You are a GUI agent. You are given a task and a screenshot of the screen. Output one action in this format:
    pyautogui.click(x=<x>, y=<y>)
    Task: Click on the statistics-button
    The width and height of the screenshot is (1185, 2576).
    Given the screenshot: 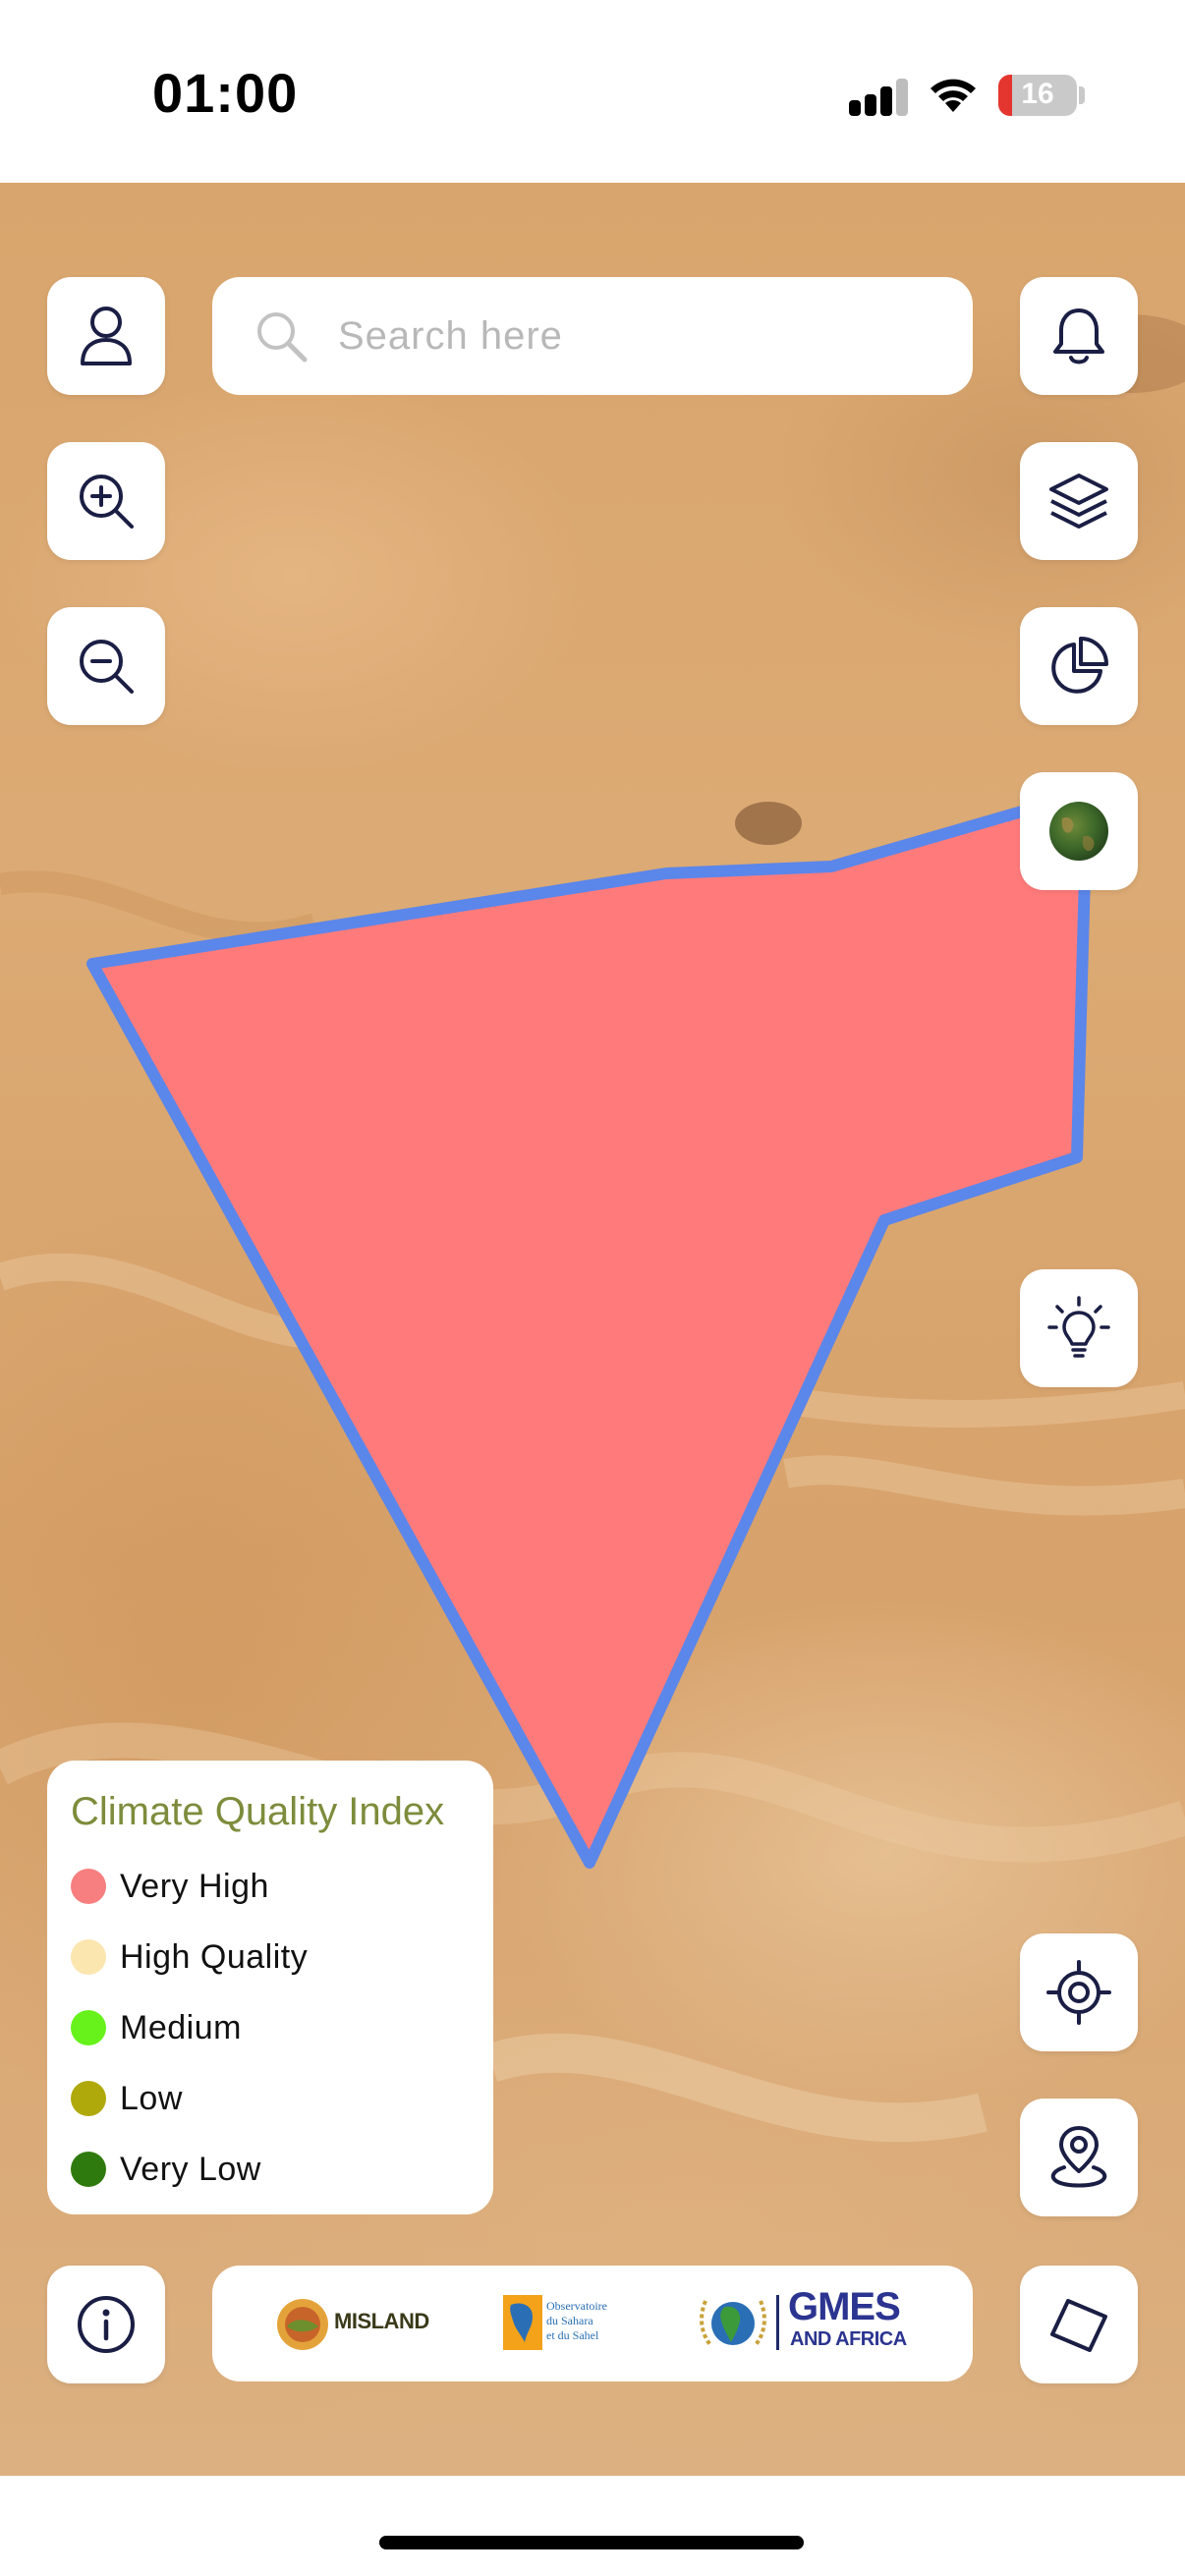 What is the action you would take?
    pyautogui.click(x=1079, y=666)
    